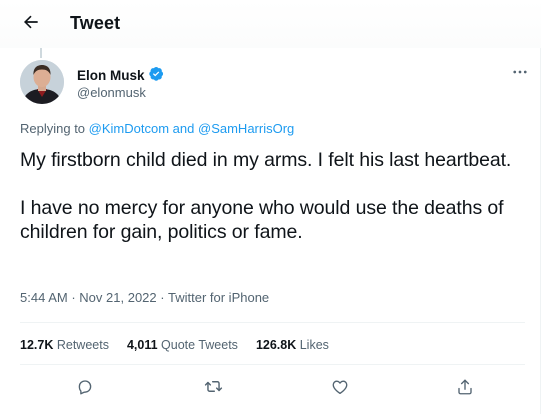 The width and height of the screenshot is (548, 414). What do you see at coordinates (218, 297) in the screenshot?
I see `tweet-source: Twitter for iPhone` at bounding box center [218, 297].